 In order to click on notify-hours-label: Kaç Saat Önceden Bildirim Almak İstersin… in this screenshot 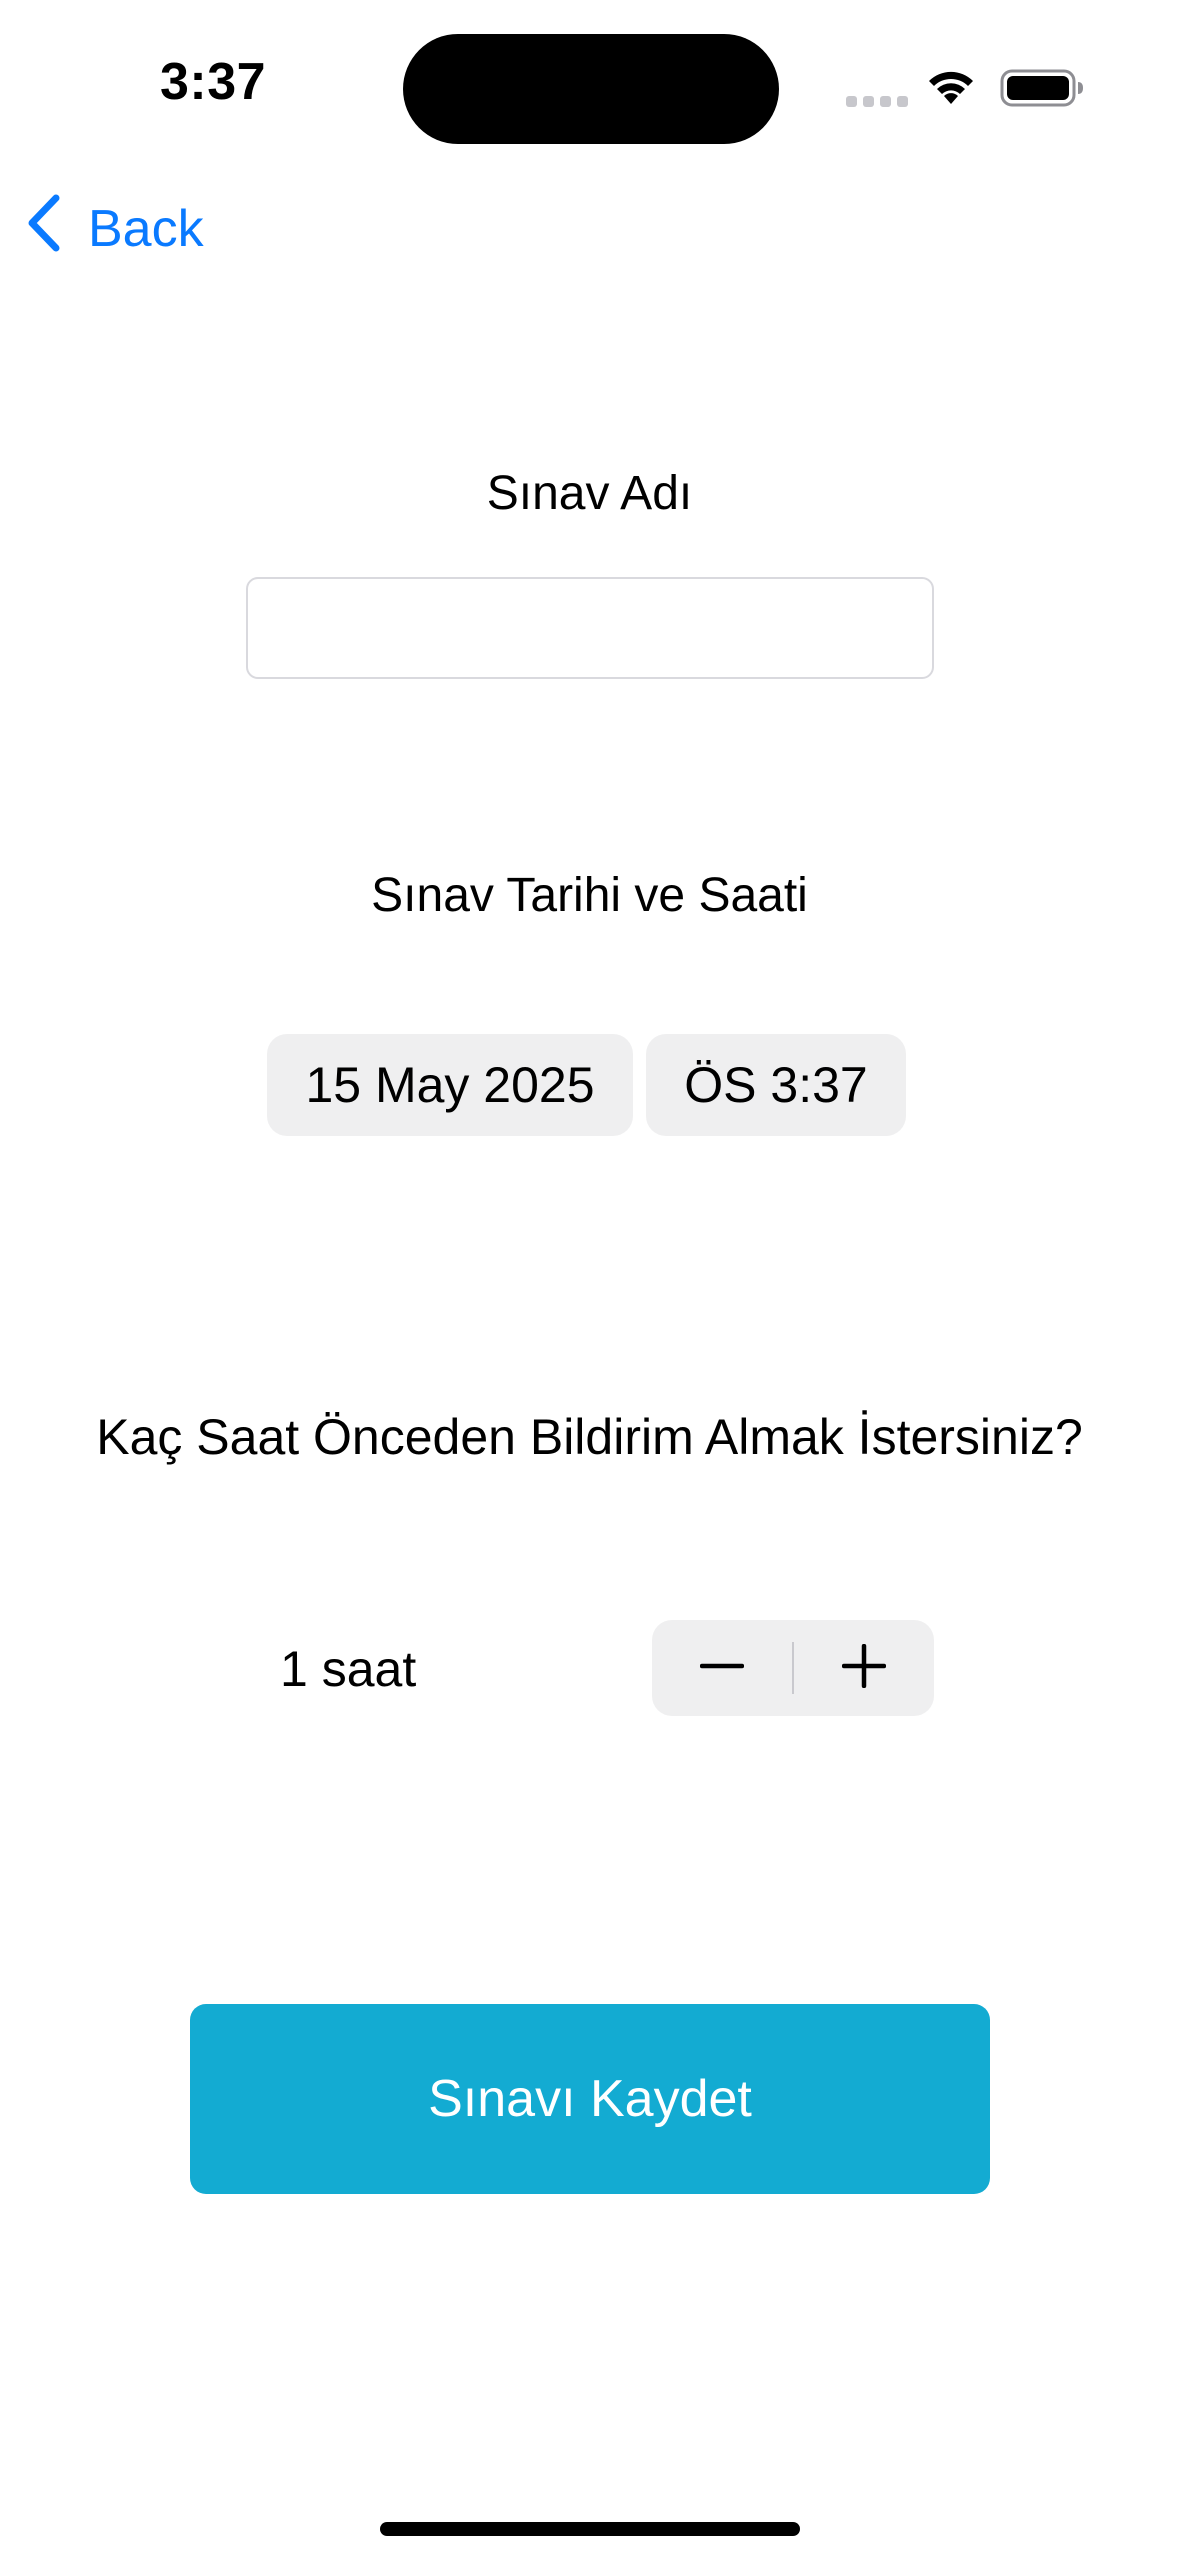, I will do `click(589, 1437)`.